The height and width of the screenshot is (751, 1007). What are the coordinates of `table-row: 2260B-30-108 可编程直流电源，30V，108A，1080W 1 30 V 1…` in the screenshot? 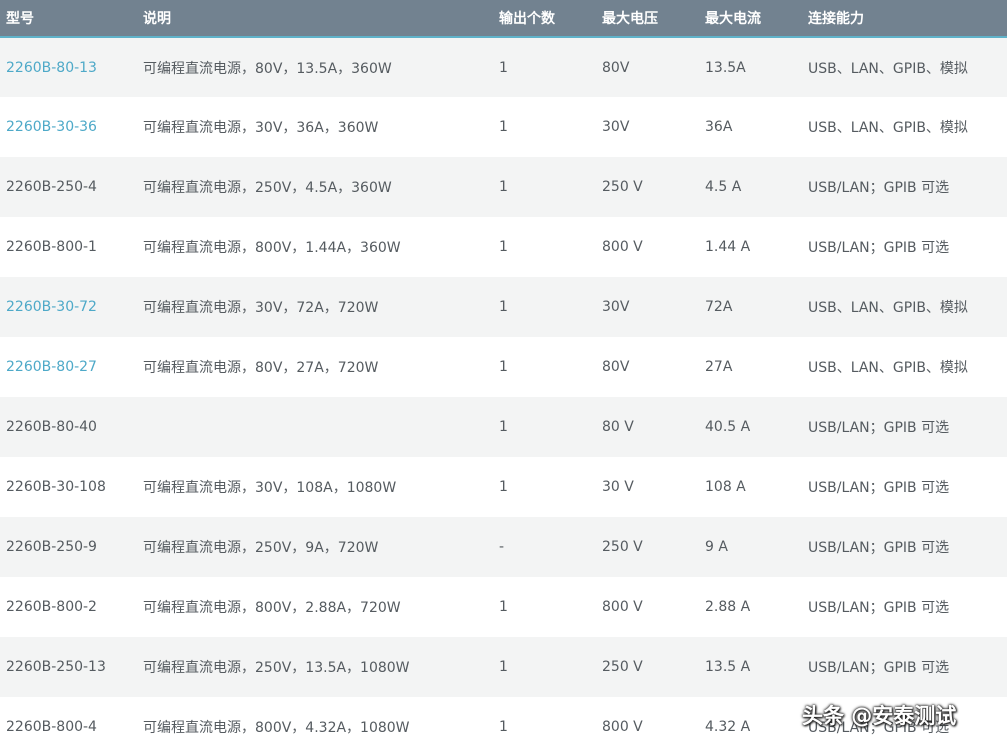 It's located at (503, 487).